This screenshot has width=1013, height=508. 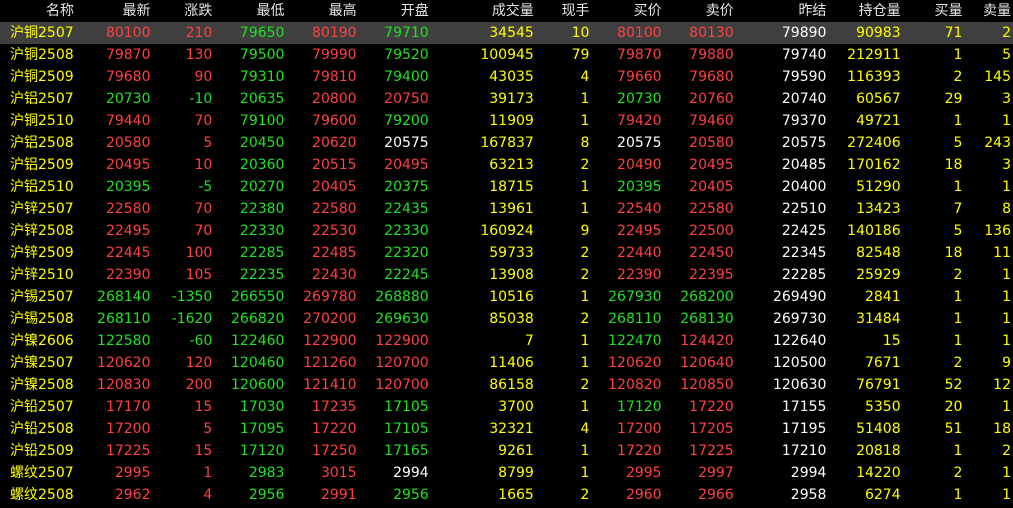 What do you see at coordinates (511, 165) in the screenshot?
I see `cell-volume: 63213` at bounding box center [511, 165].